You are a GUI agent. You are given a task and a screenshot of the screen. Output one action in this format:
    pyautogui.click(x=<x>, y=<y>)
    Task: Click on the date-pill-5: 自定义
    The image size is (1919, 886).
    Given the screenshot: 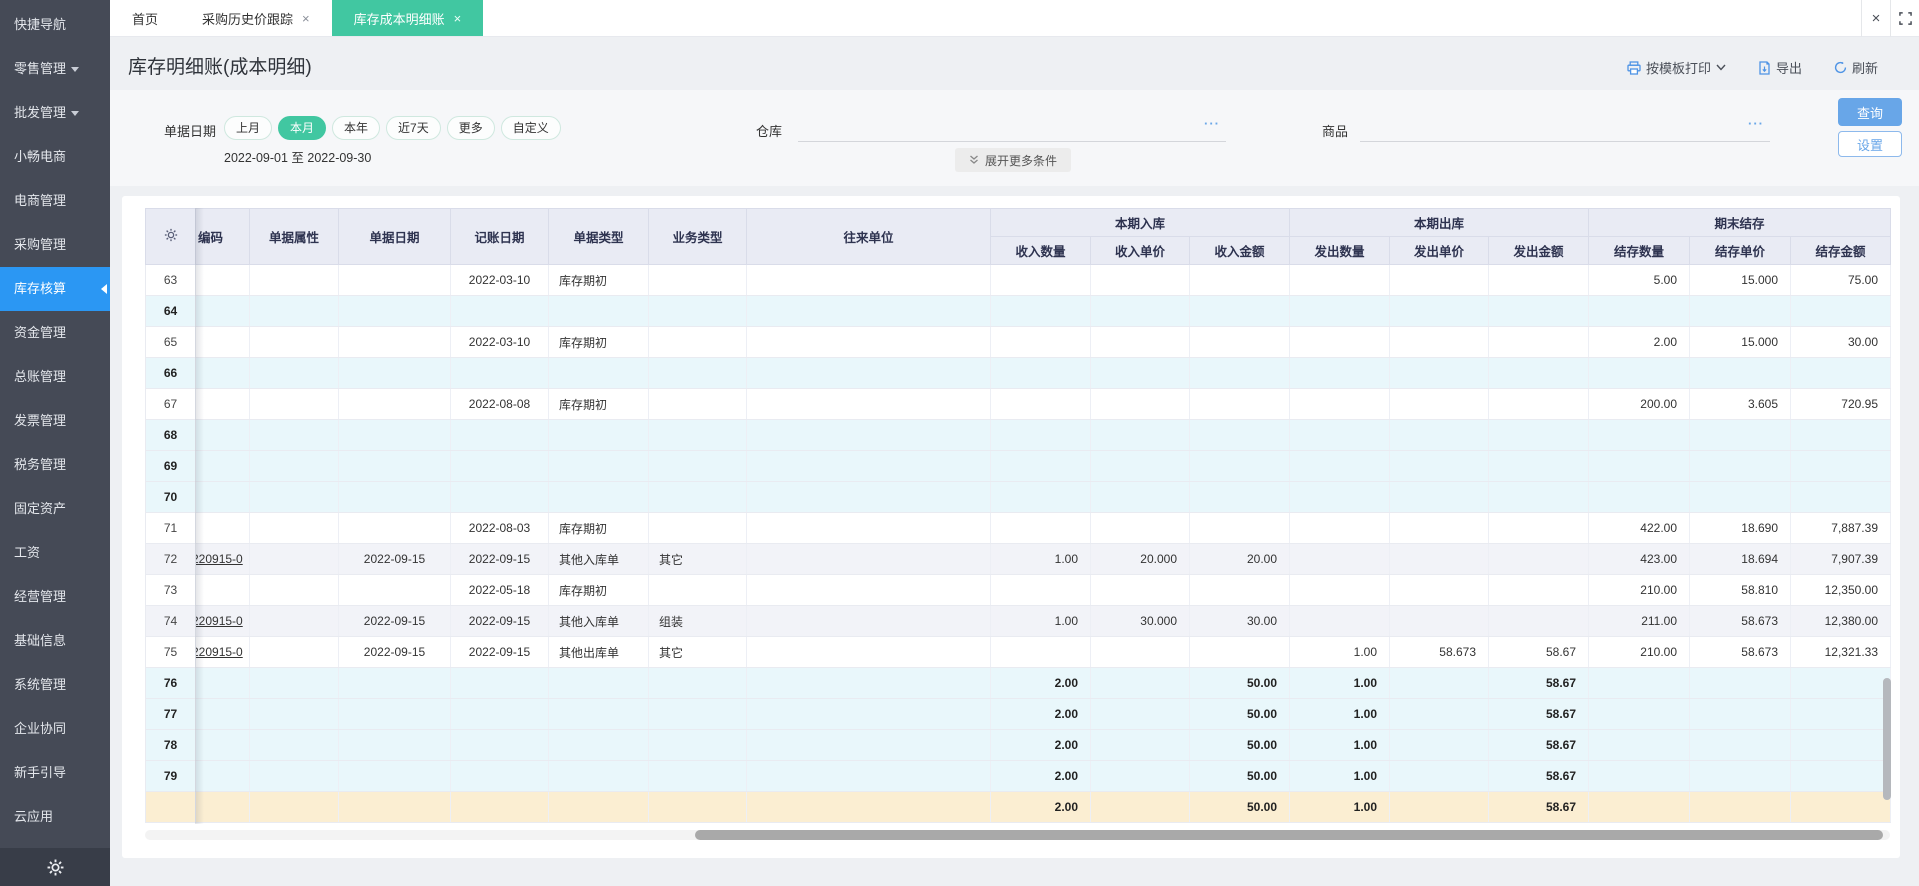 What is the action you would take?
    pyautogui.click(x=530, y=128)
    